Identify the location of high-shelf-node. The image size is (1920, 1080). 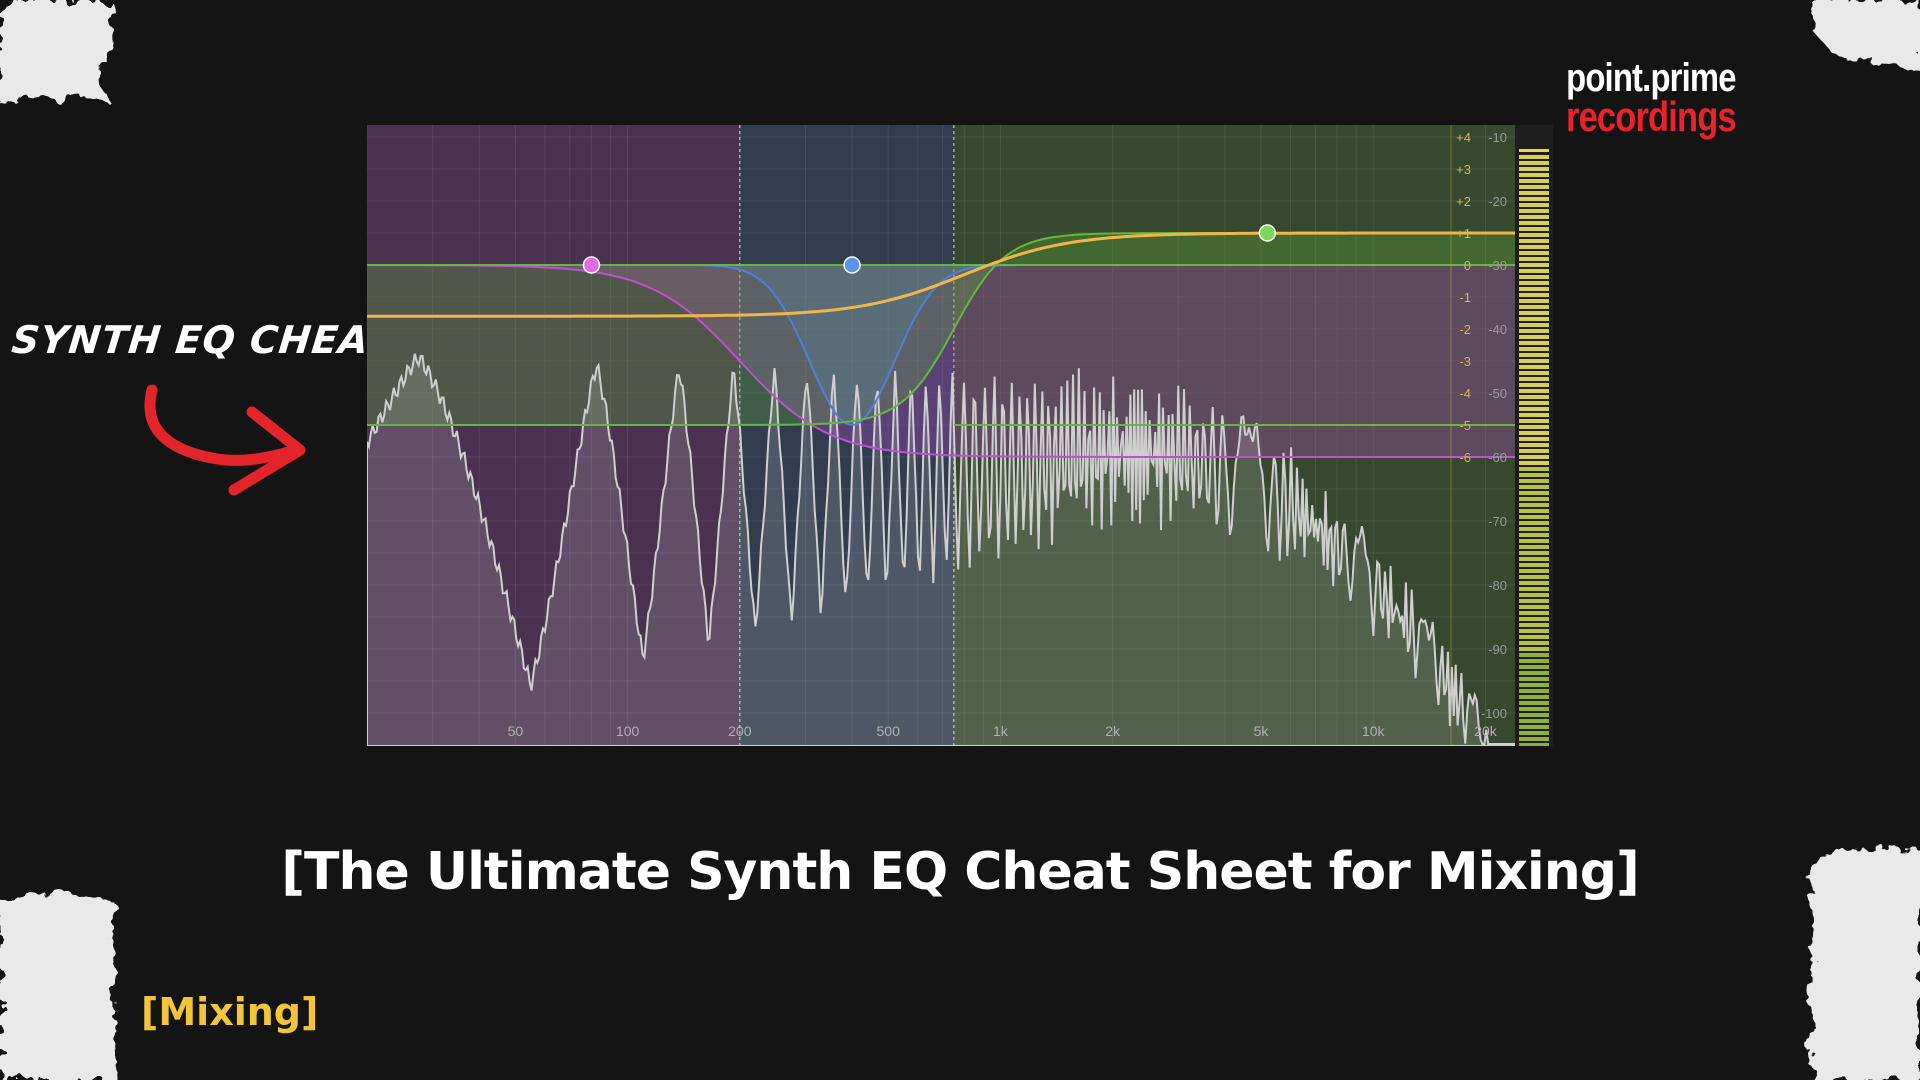
(1267, 233).